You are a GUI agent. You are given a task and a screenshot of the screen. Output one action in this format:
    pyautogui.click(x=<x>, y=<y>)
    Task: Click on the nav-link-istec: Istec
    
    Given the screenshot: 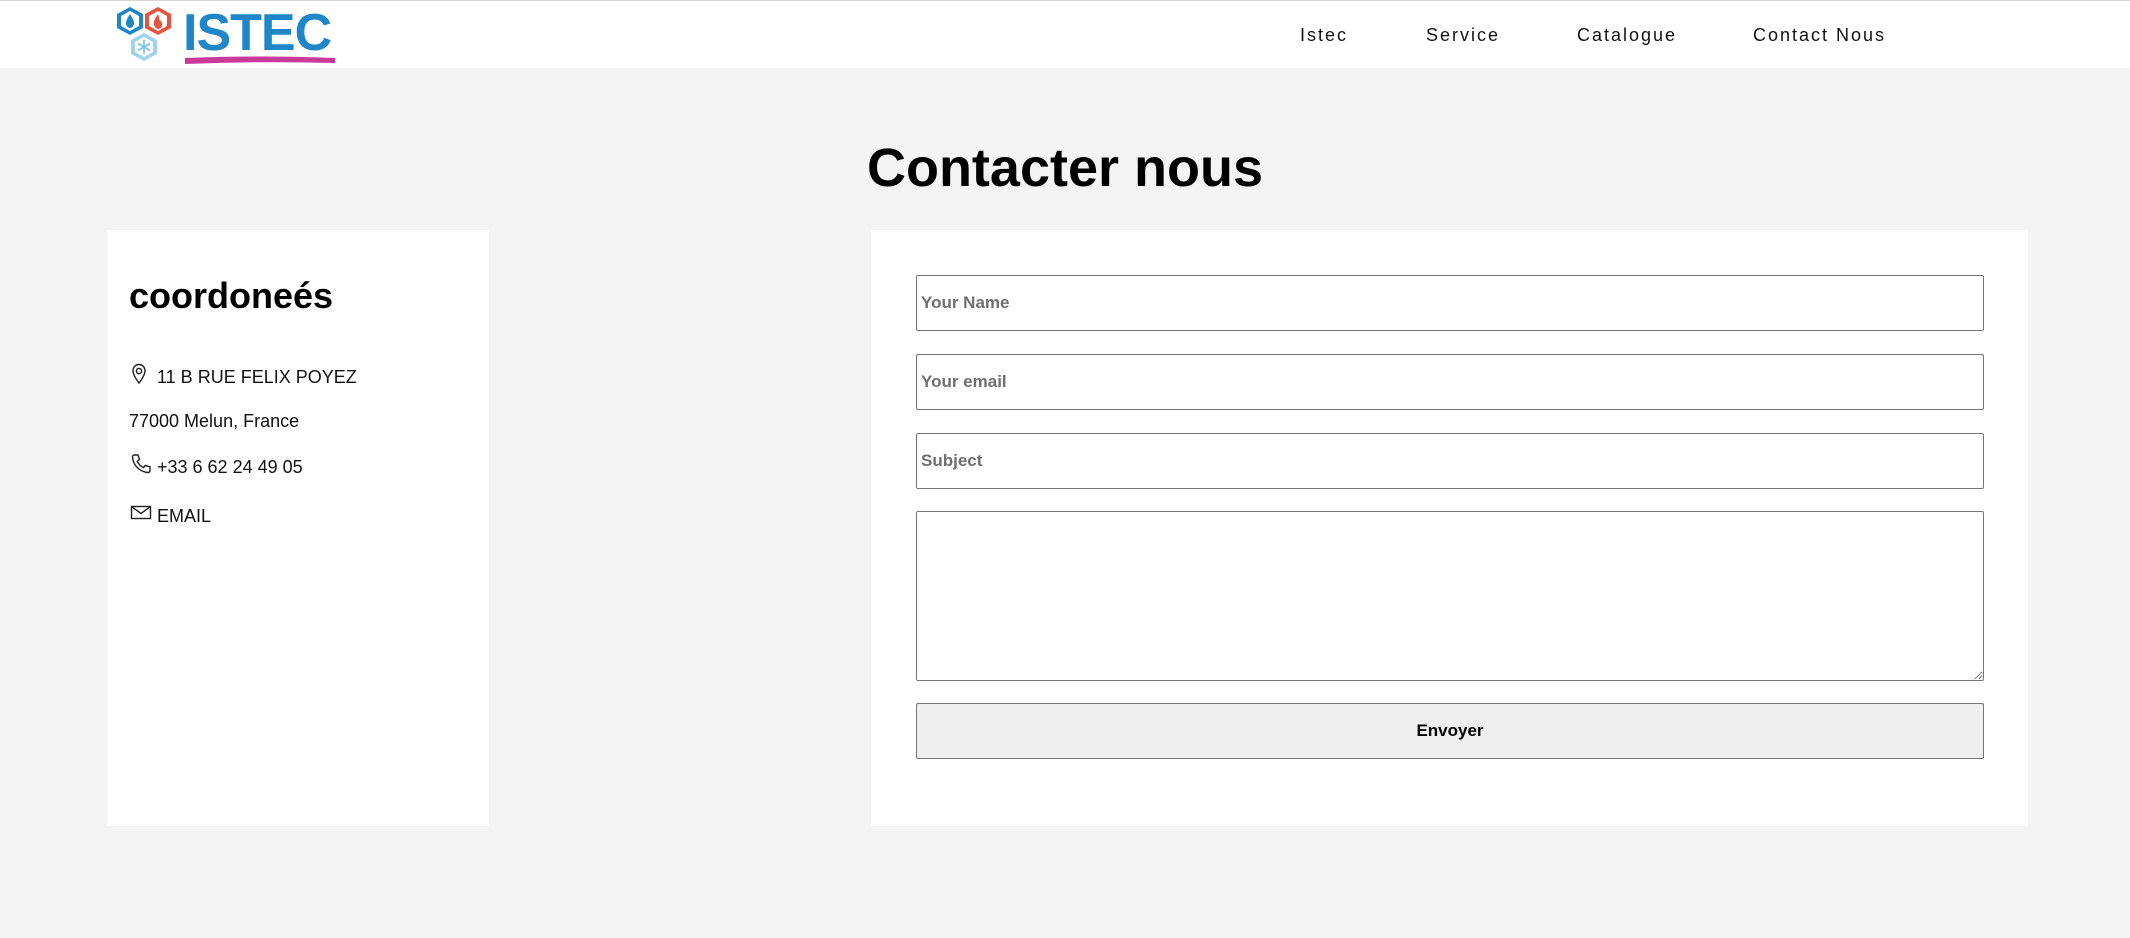 What is the action you would take?
    pyautogui.click(x=1324, y=35)
    